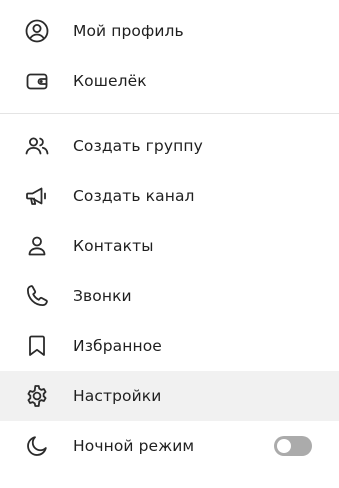 This screenshot has height=488, width=339. What do you see at coordinates (169, 113) in the screenshot?
I see `menu-divider` at bounding box center [169, 113].